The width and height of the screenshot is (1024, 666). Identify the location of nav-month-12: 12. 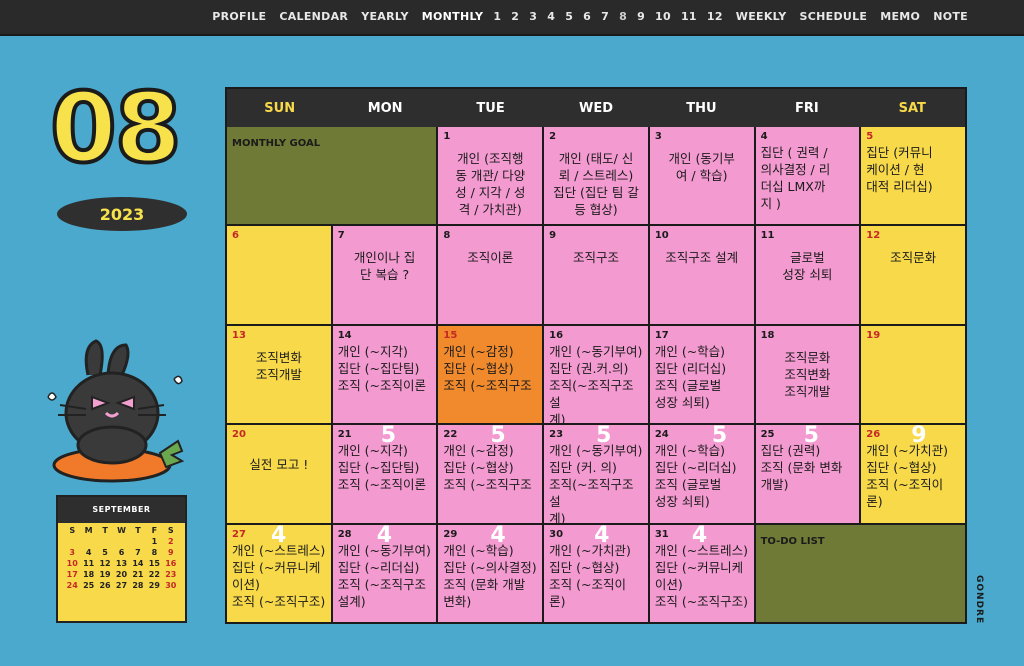
(715, 16).